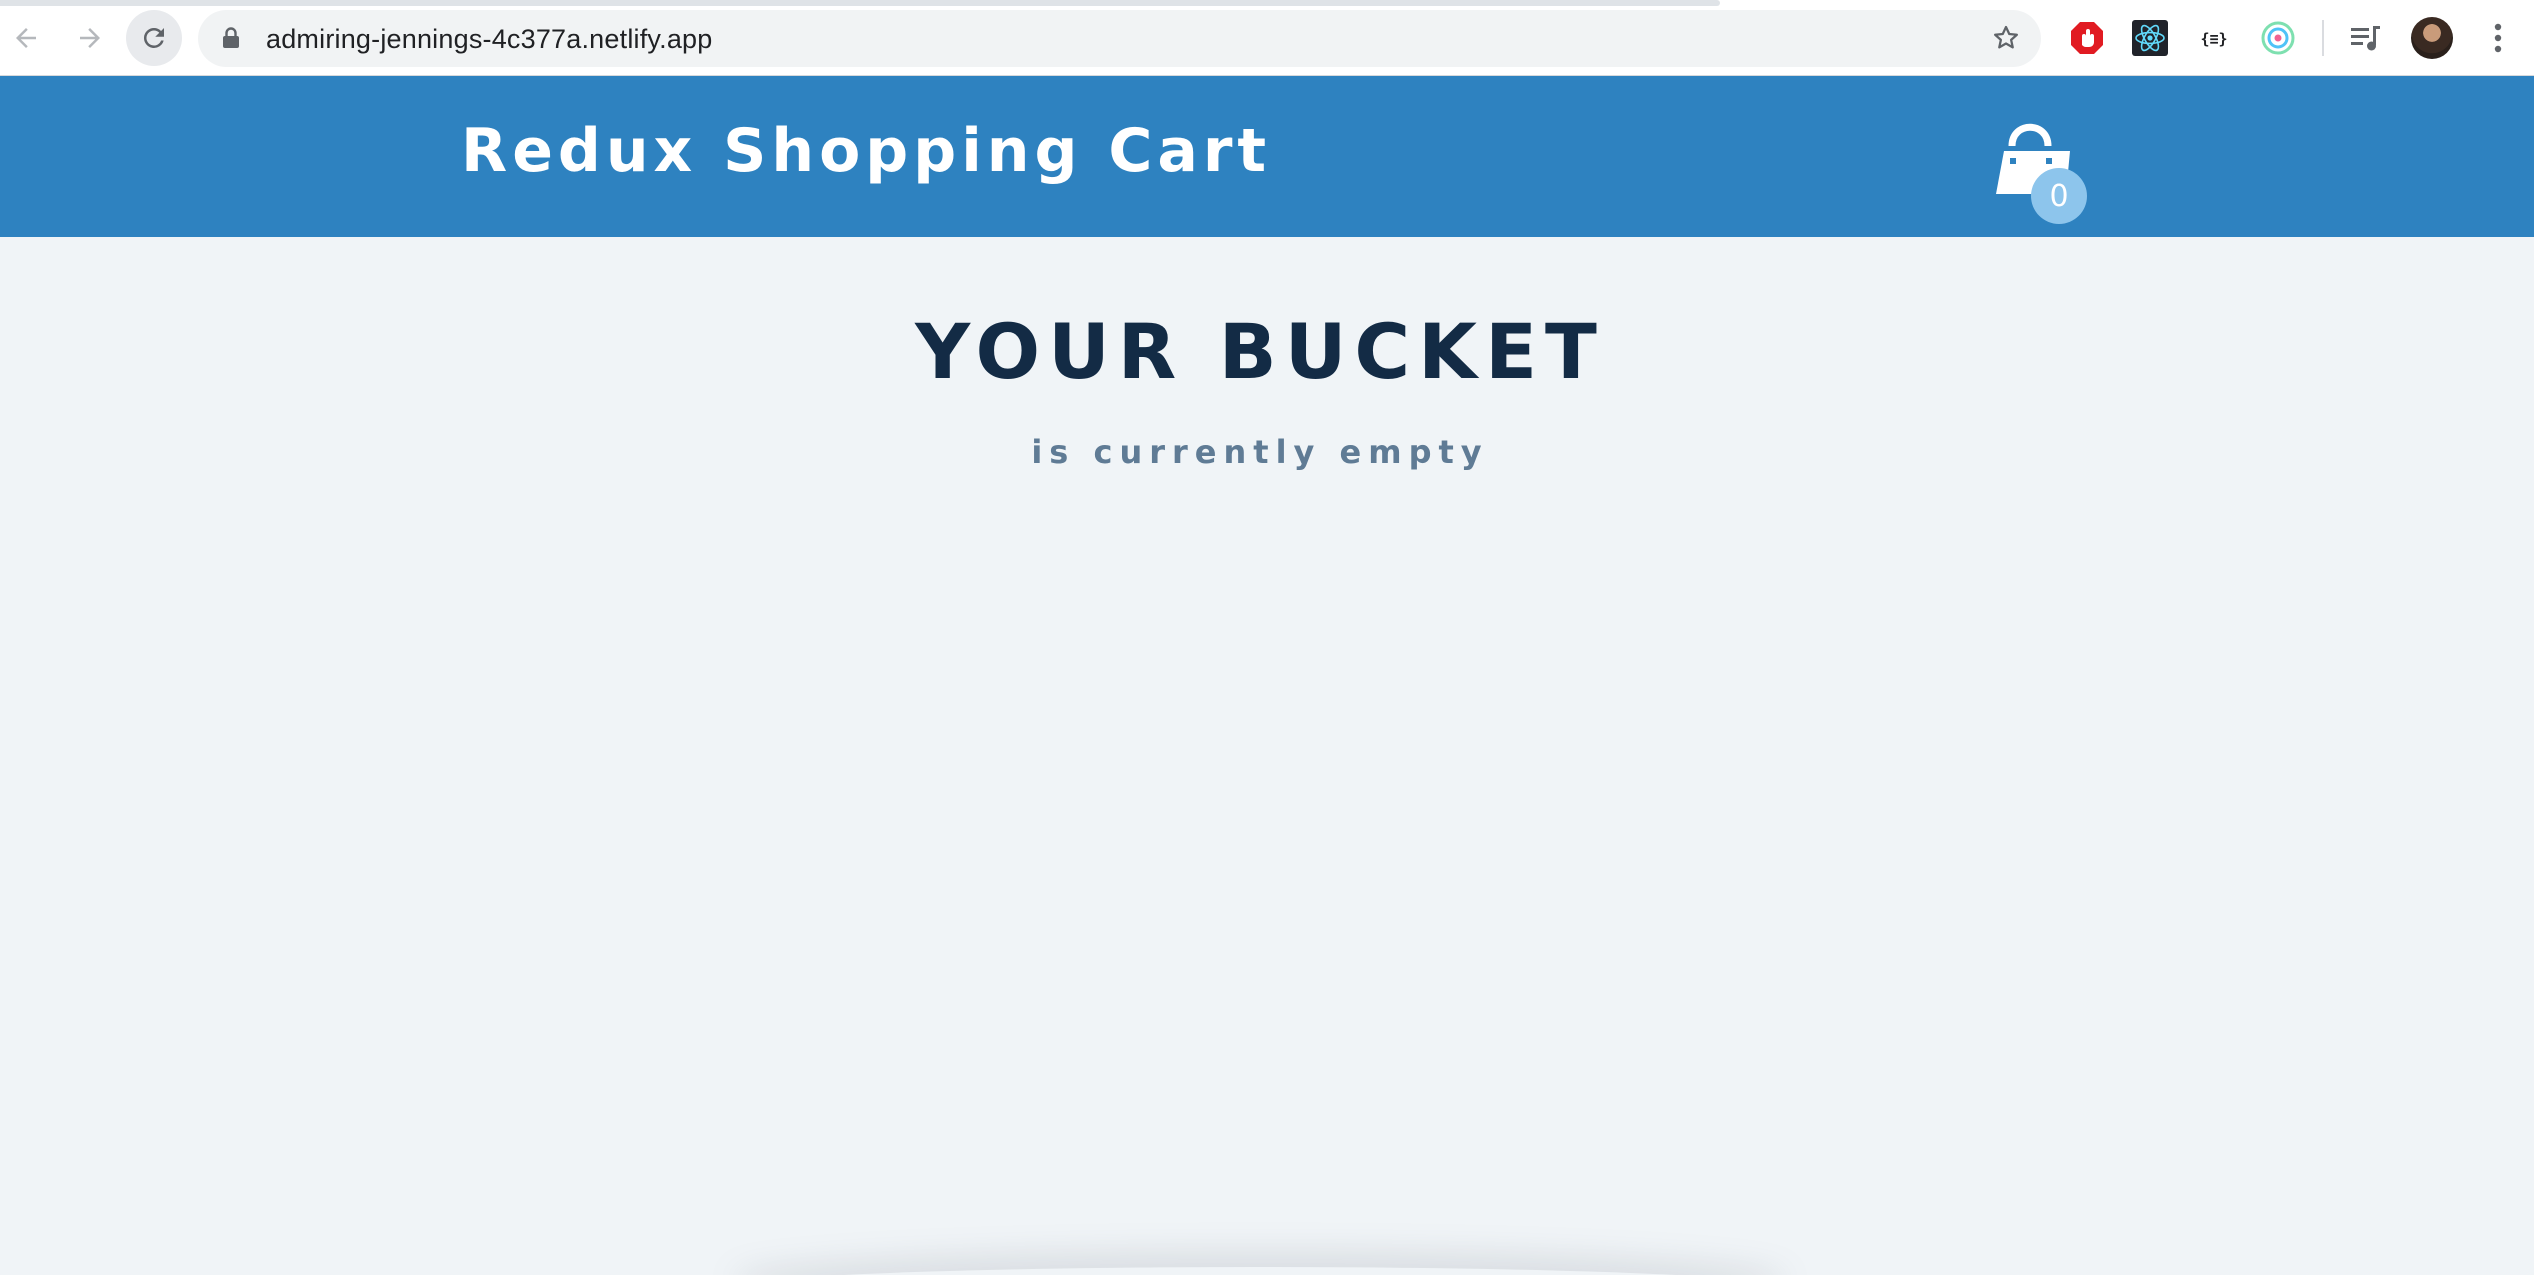 The image size is (2534, 1275). I want to click on cart-count-badge: 0, so click(2059, 196).